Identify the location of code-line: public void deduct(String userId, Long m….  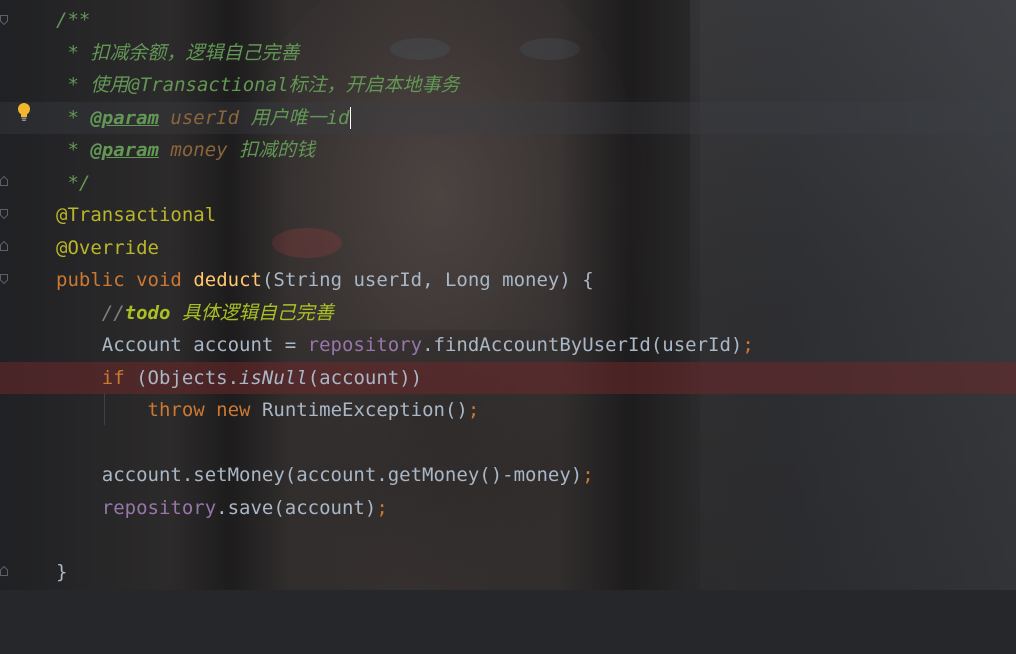
(508, 280).